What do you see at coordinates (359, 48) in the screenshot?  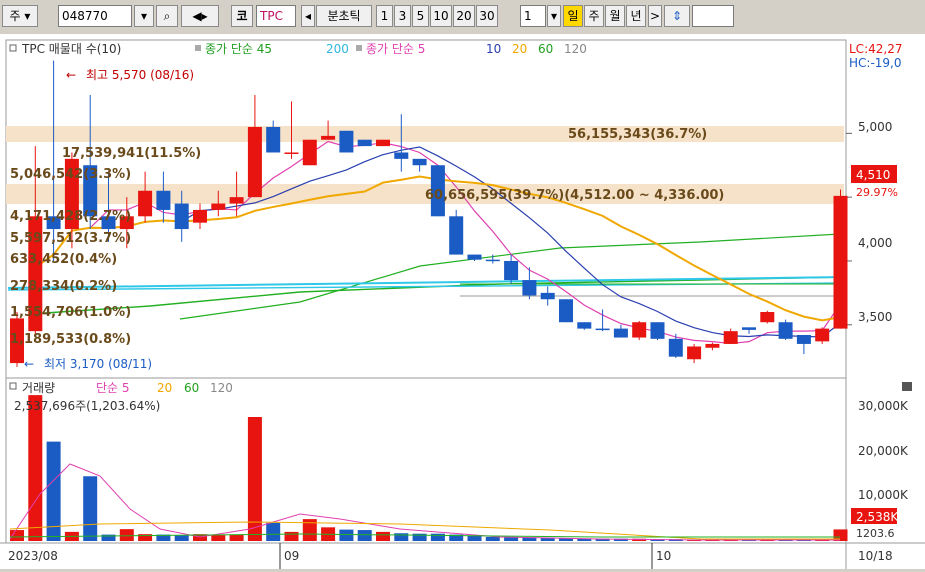 I see `legend-marker` at bounding box center [359, 48].